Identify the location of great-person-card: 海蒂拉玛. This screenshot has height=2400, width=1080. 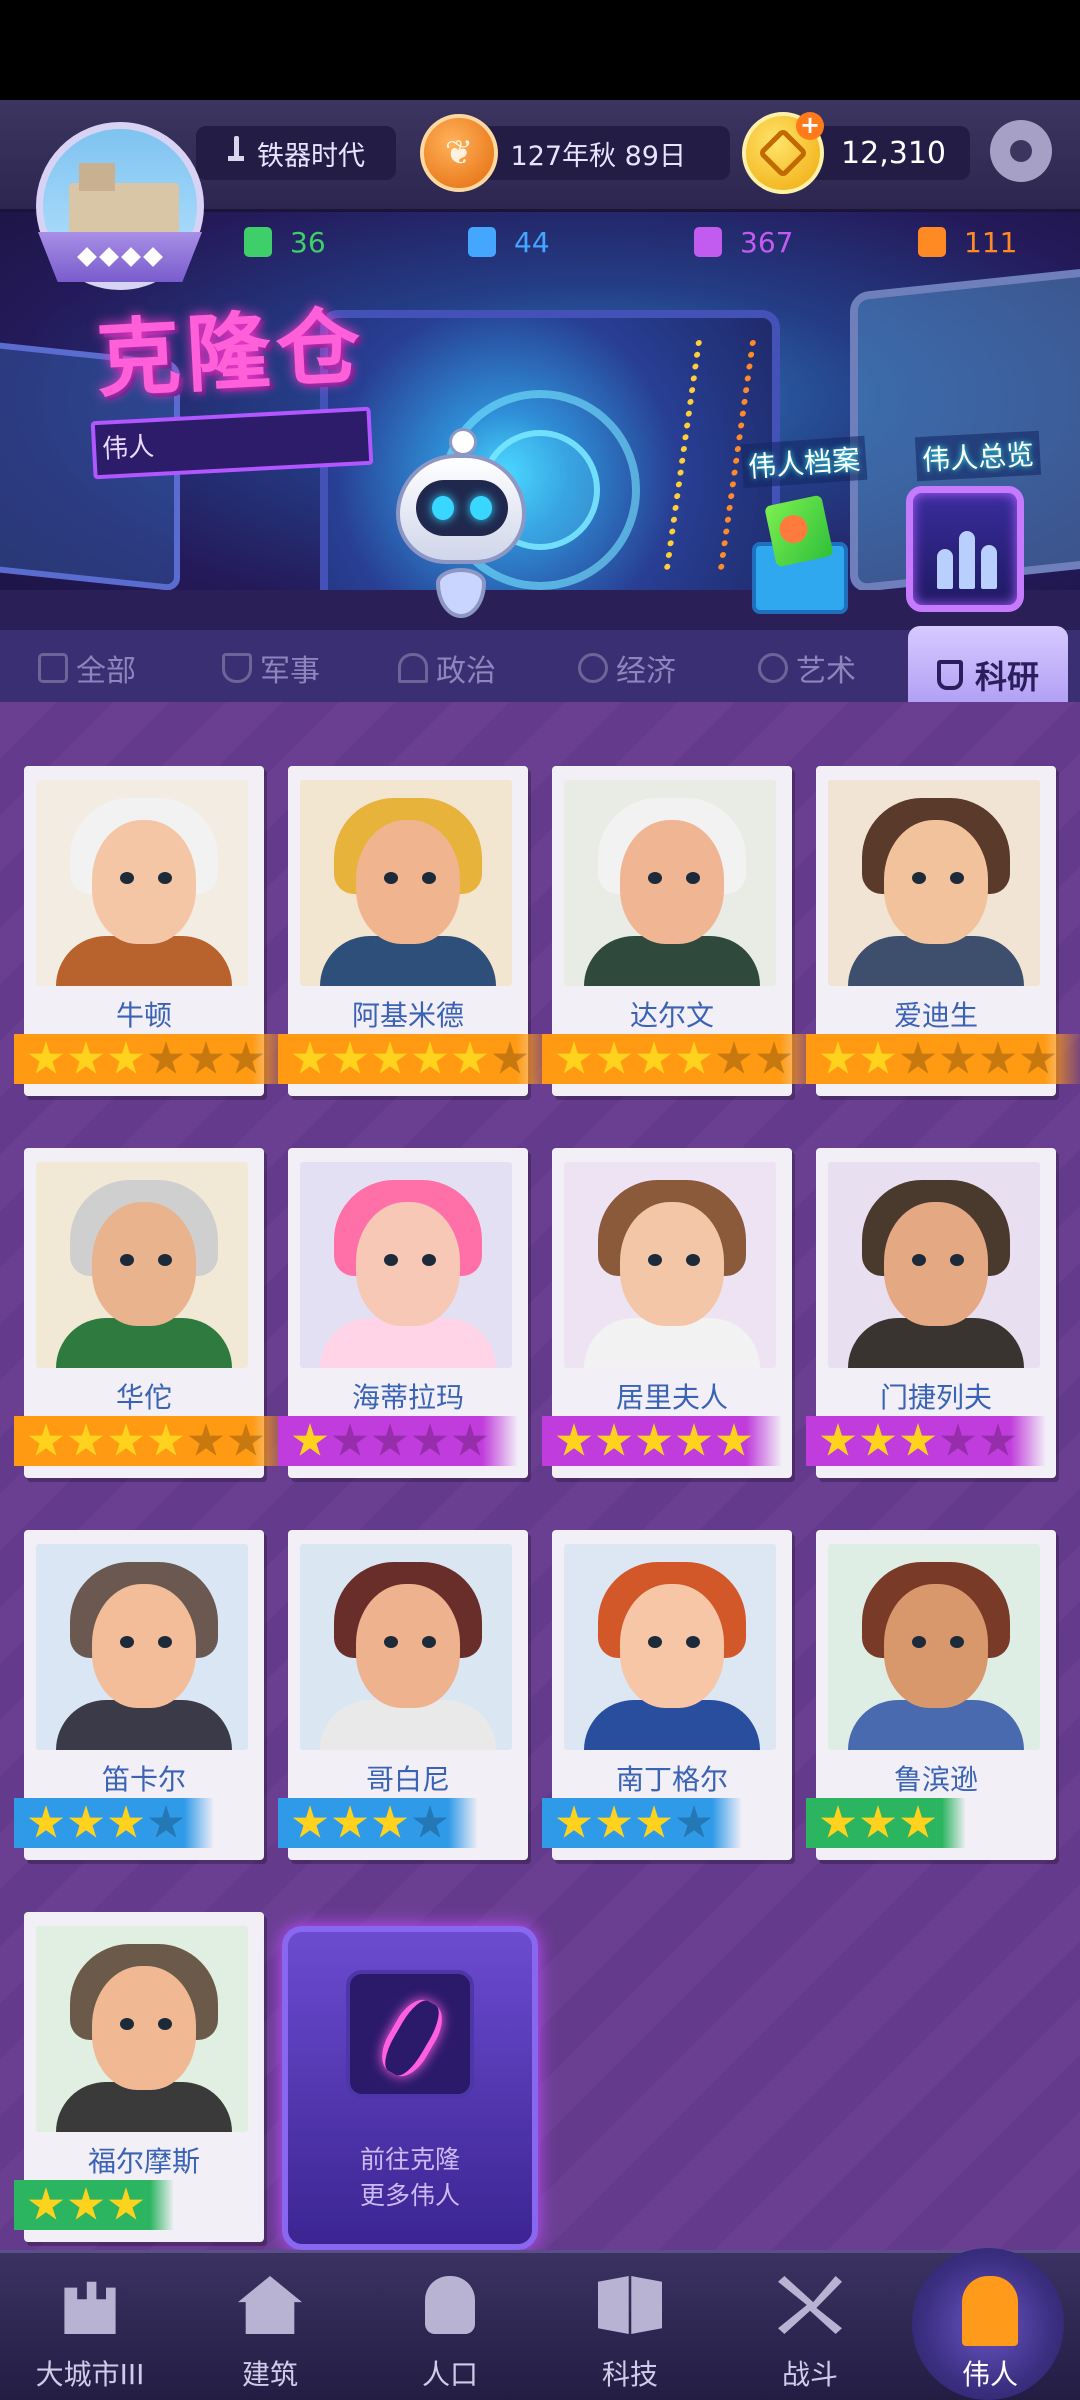
(403, 1313).